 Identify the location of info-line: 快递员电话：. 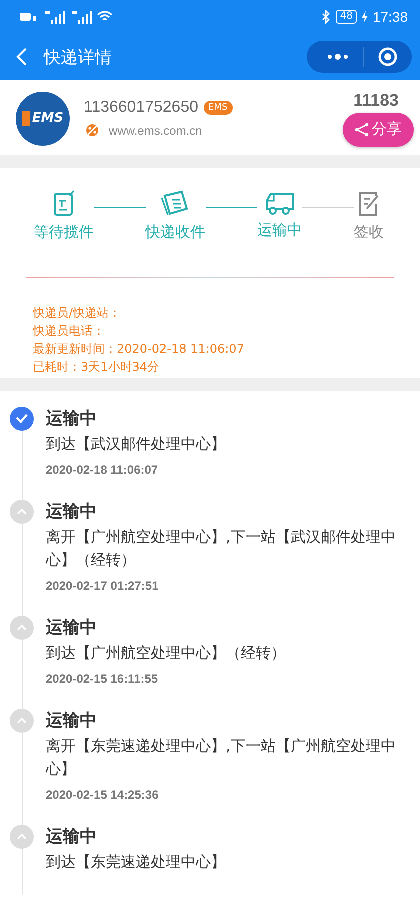
(69, 331).